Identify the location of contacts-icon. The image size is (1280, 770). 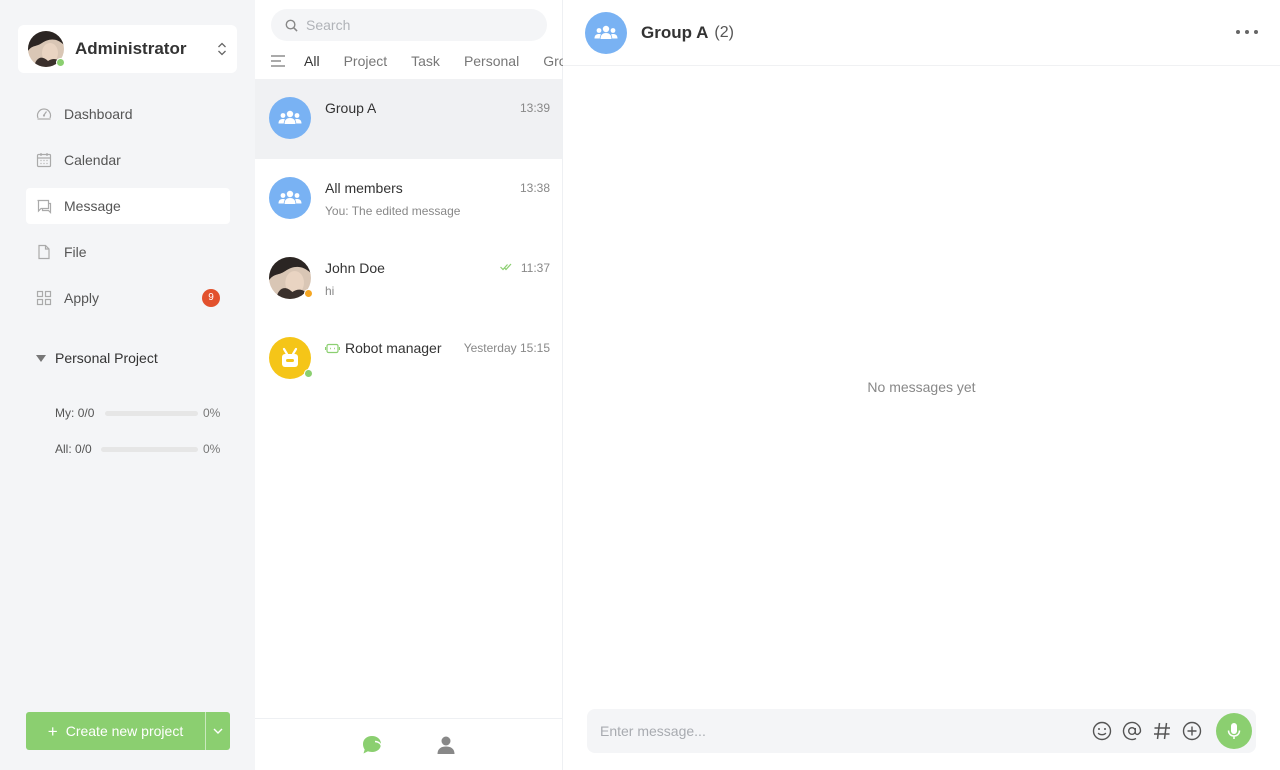
(446, 745).